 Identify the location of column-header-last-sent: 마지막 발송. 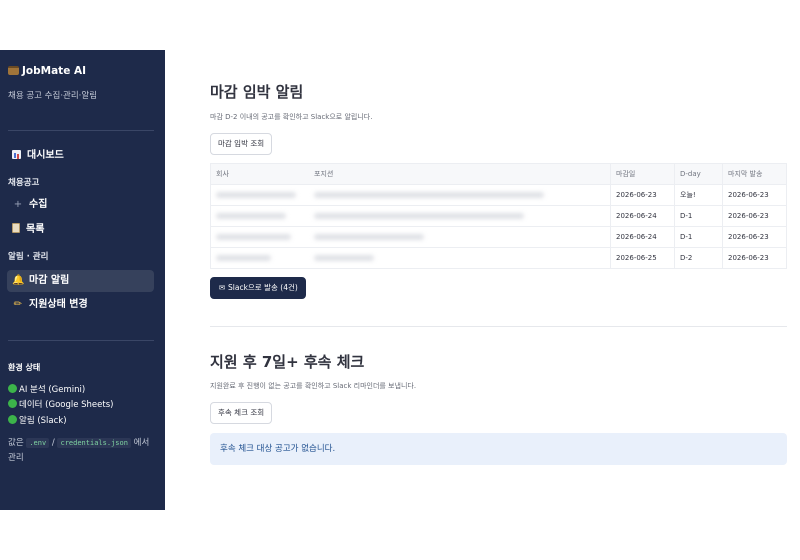
(755, 174).